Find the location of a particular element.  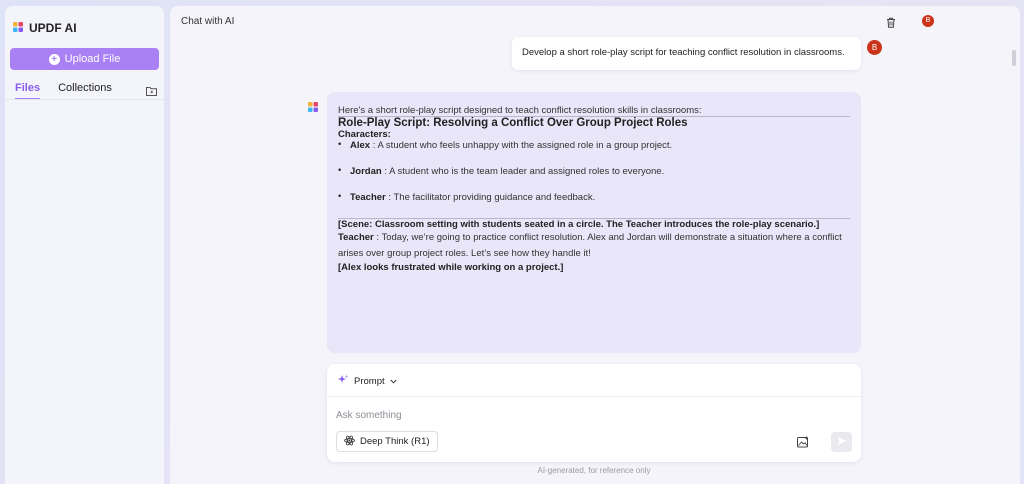

plus-icon: + is located at coordinates (54, 59).